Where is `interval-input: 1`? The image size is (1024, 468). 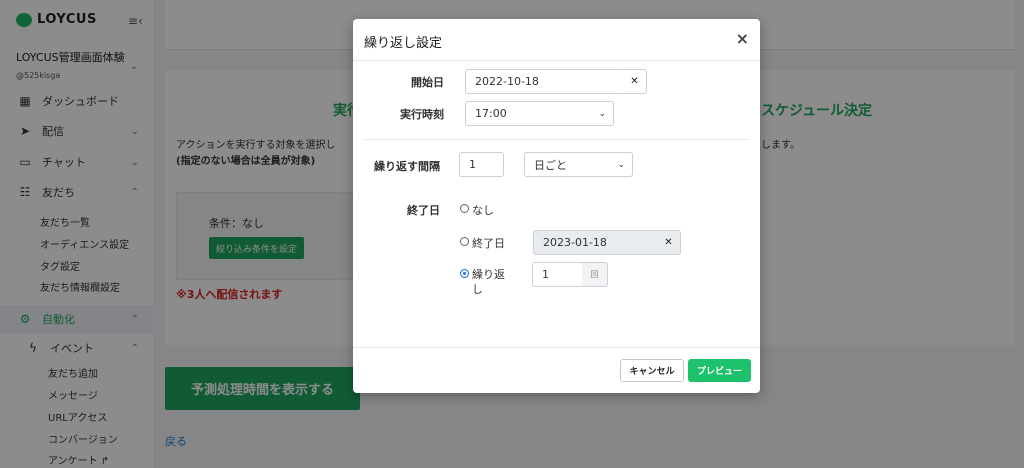
interval-input: 1 is located at coordinates (481, 164).